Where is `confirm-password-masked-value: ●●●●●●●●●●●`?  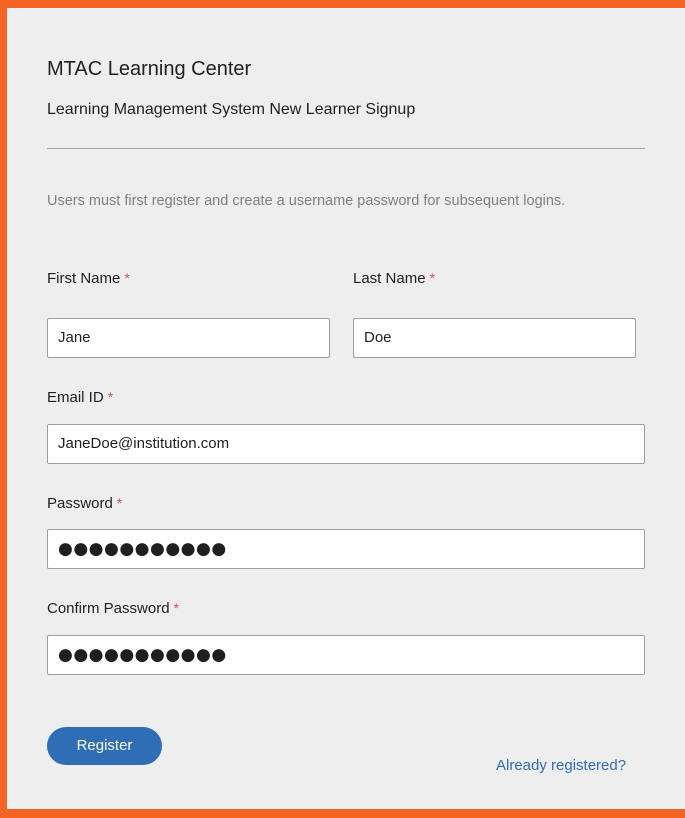
confirm-password-masked-value: ●●●●●●●●●●● is located at coordinates (142, 655).